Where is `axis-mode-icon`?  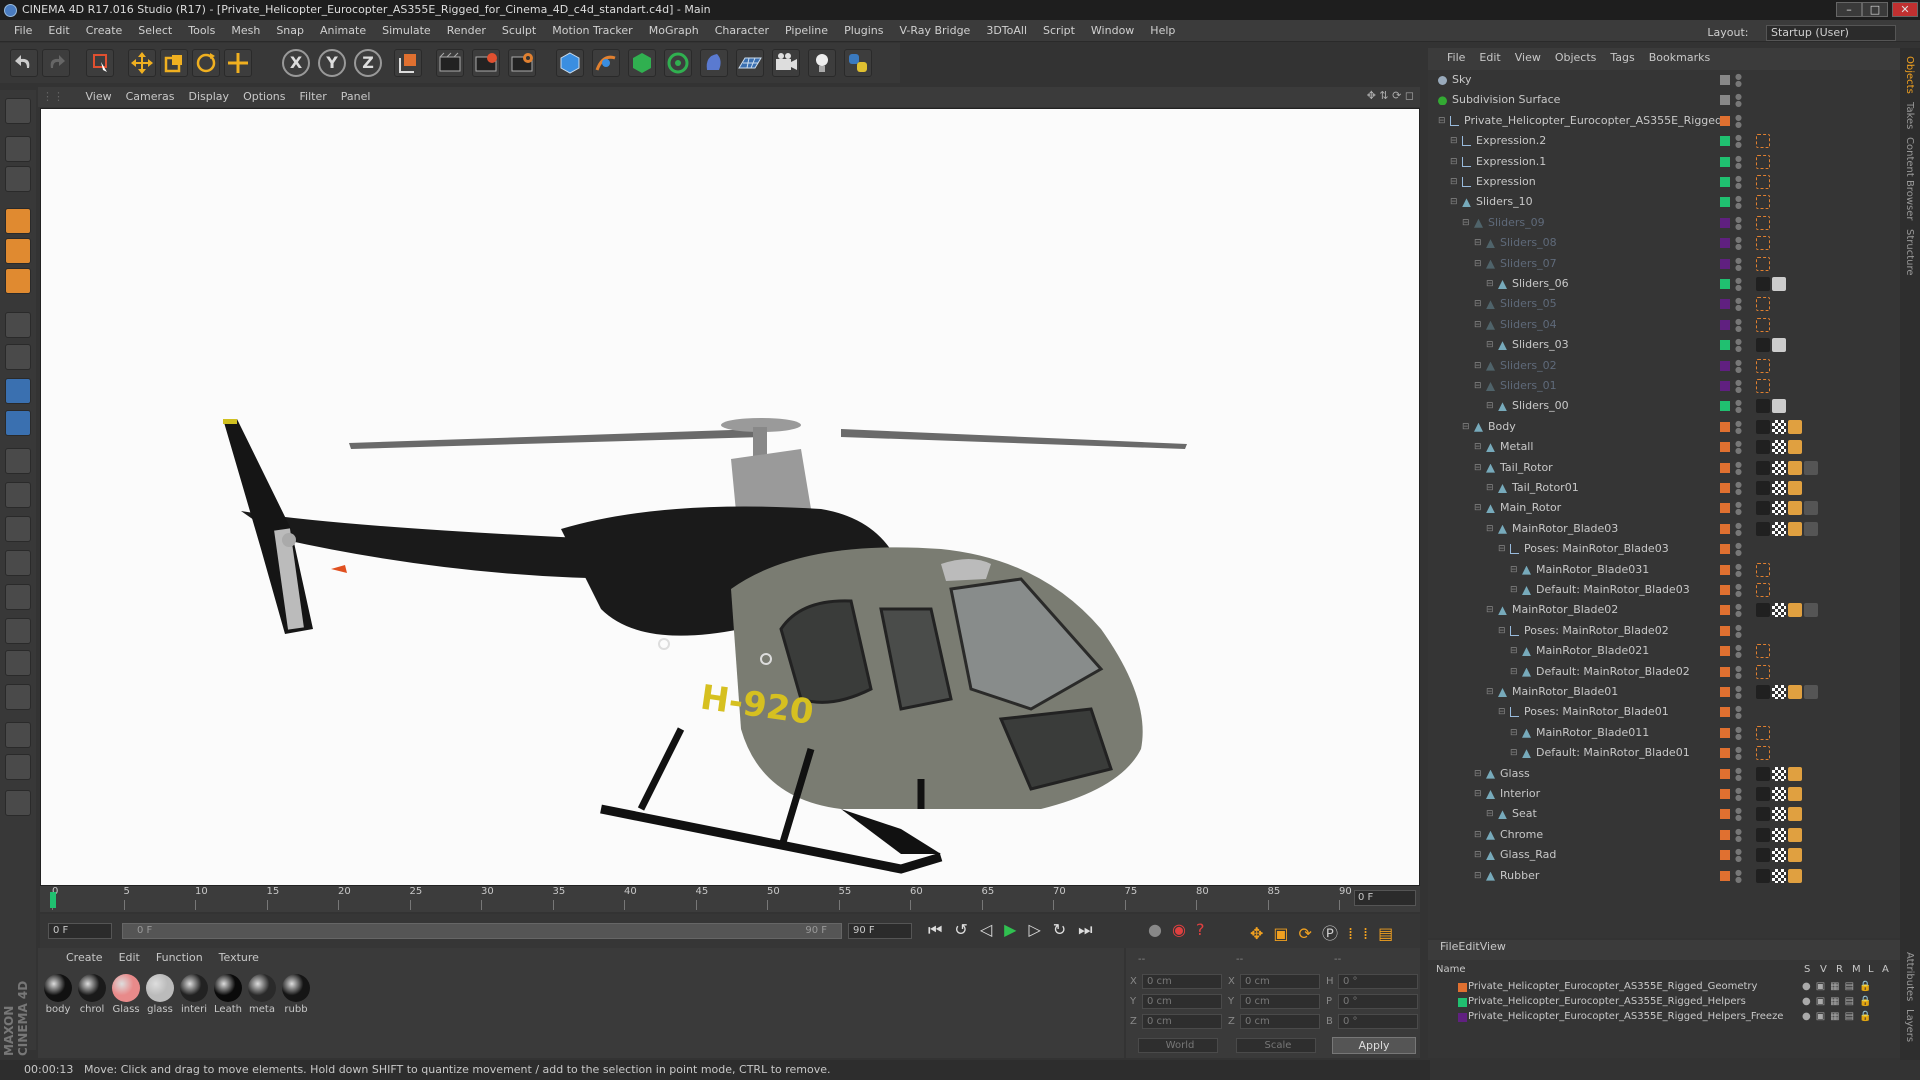
axis-mode-icon is located at coordinates (18, 325).